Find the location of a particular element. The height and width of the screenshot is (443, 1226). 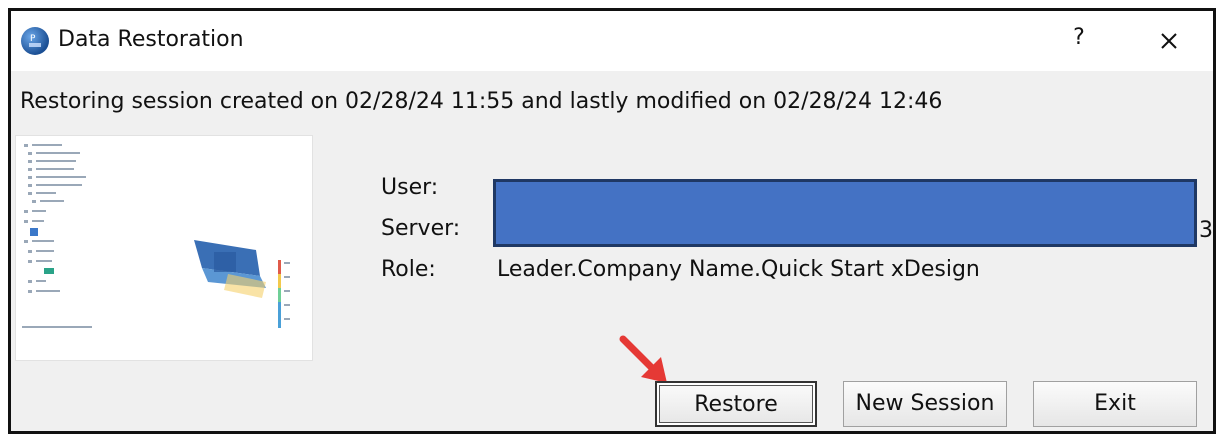

exit-button: Exit is located at coordinates (1115, 404).